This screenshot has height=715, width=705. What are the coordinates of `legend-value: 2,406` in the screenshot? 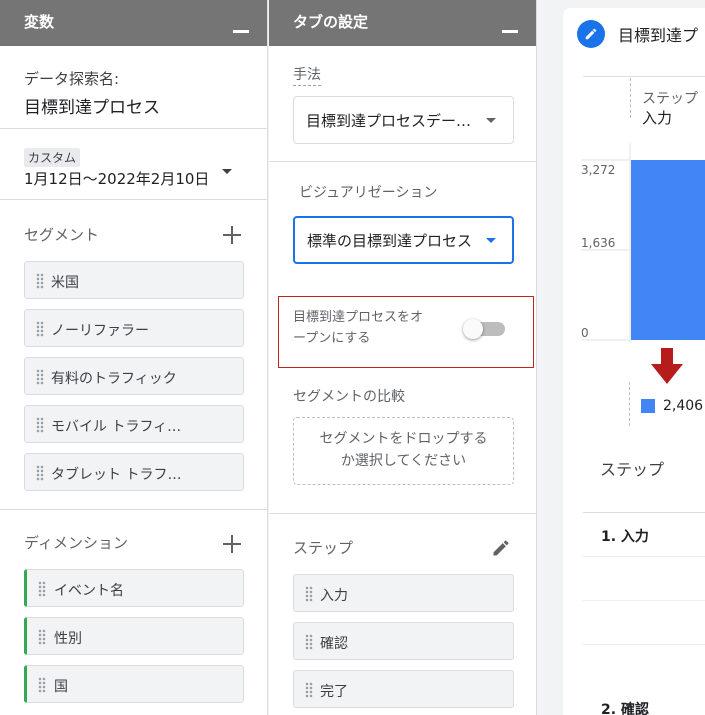 It's located at (683, 406).